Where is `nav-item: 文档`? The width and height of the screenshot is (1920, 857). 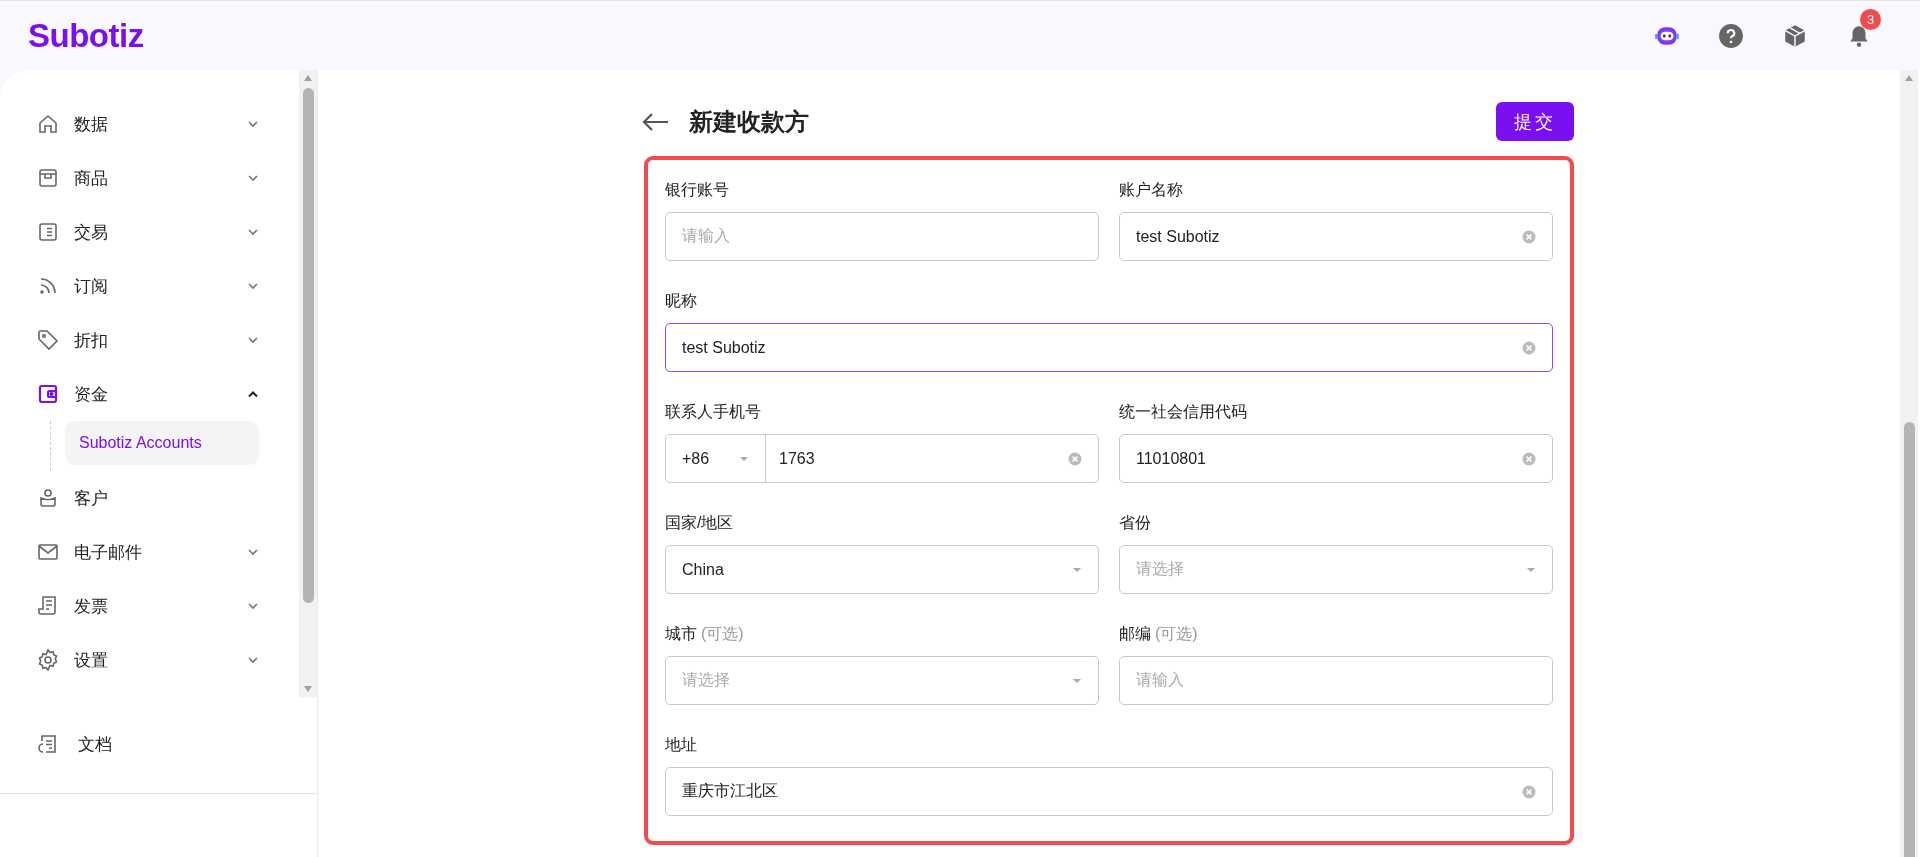 nav-item: 文档 is located at coordinates (176, 744).